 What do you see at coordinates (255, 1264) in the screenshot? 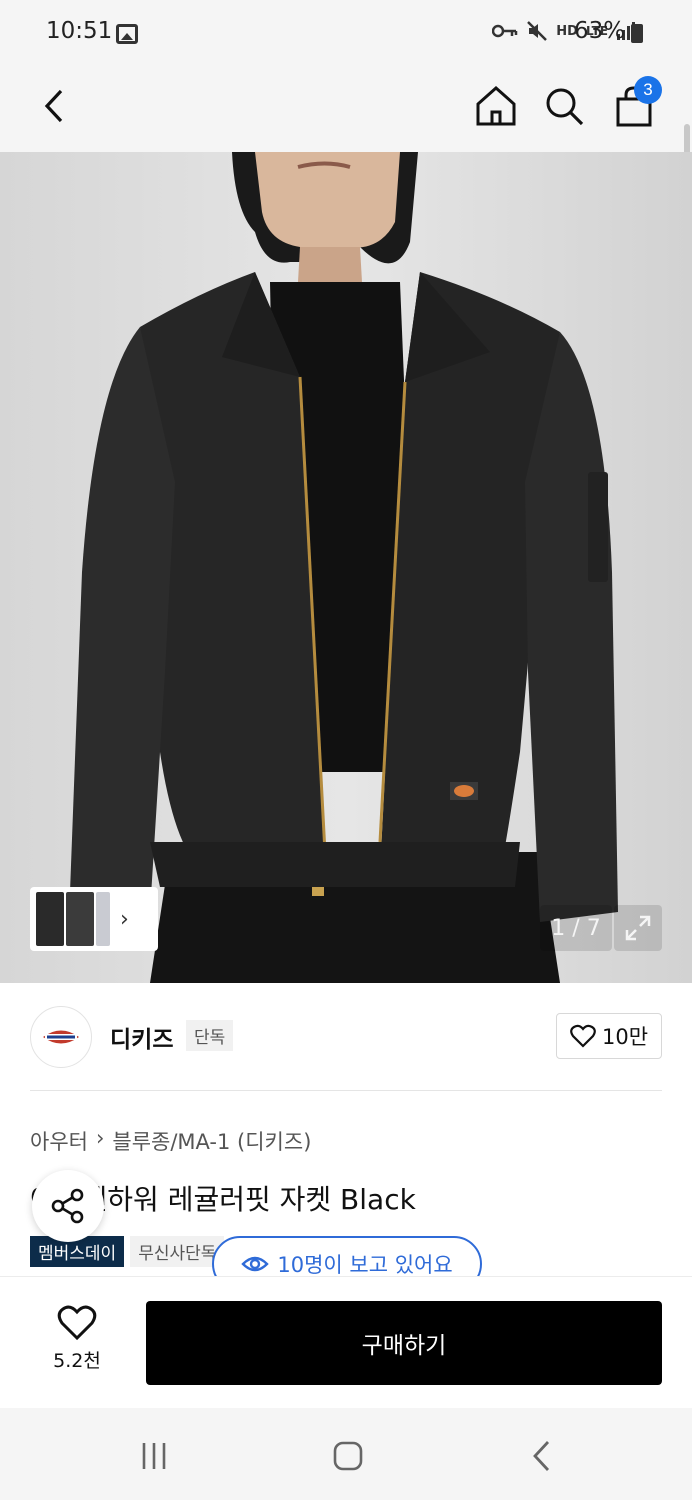
I see `eye-icon` at bounding box center [255, 1264].